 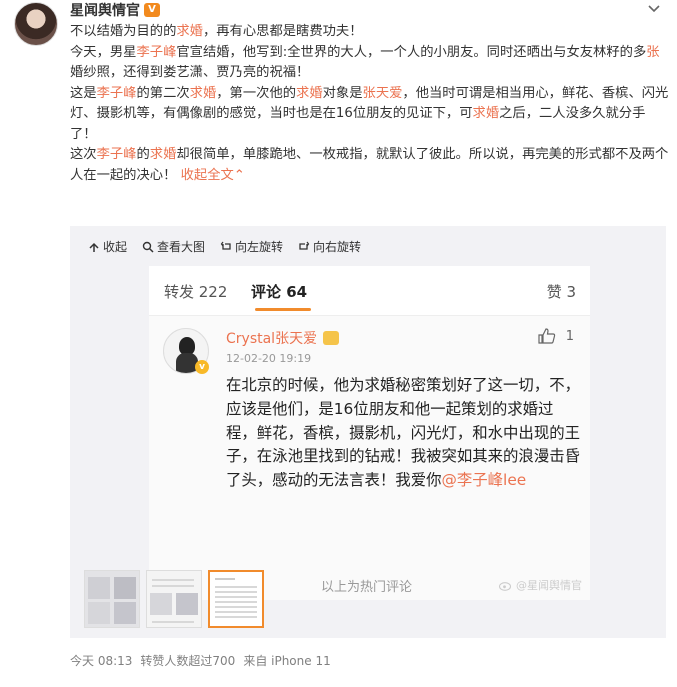 I want to click on collapse-button: 收起, so click(x=107, y=246).